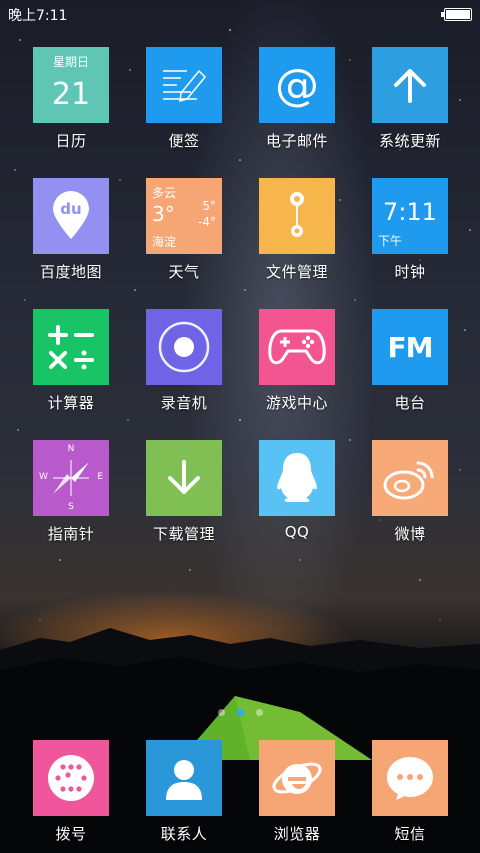 This screenshot has height=853, width=480. I want to click on weather-widget-icon: 多云 3° 5° -4° 海淀, so click(184, 216).